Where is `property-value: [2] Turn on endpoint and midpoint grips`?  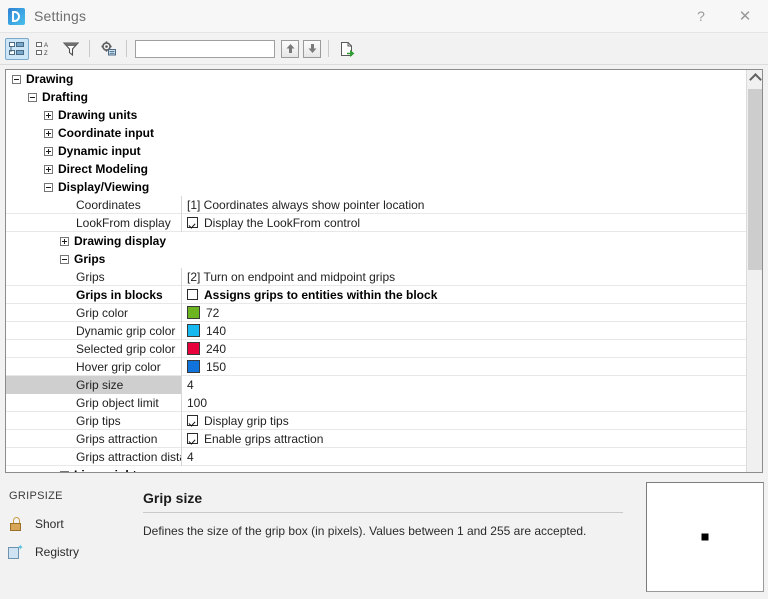
property-value: [2] Turn on endpoint and midpoint grips is located at coordinates (464, 277).